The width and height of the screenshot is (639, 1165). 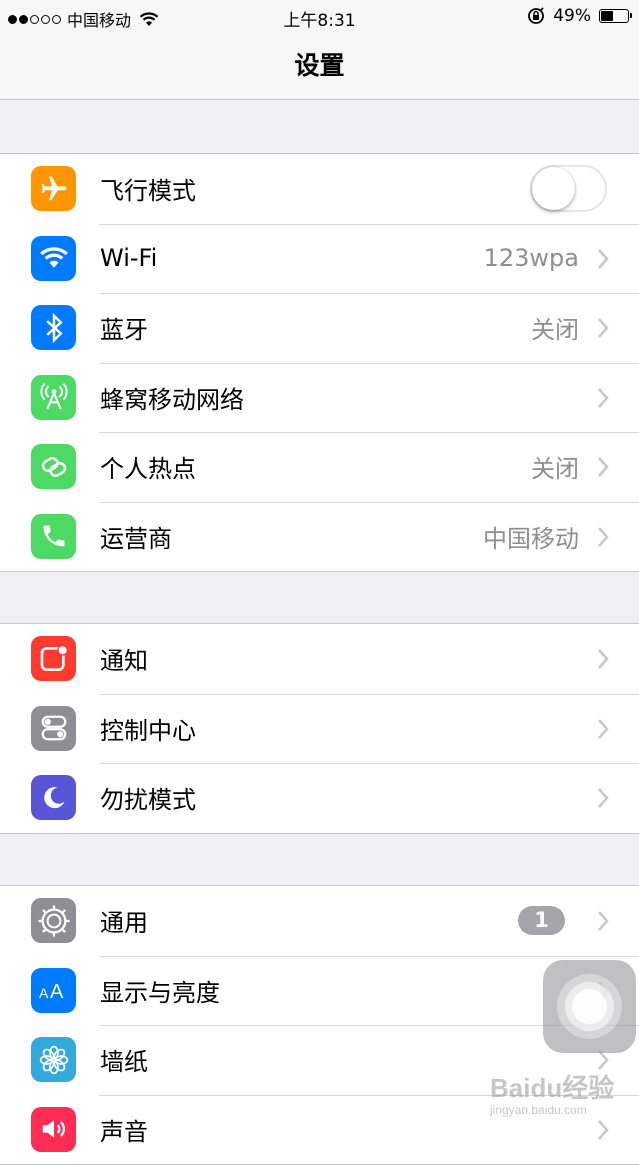 What do you see at coordinates (319, 397) in the screenshot?
I see `row-cellular: 蜂窝移动网络` at bounding box center [319, 397].